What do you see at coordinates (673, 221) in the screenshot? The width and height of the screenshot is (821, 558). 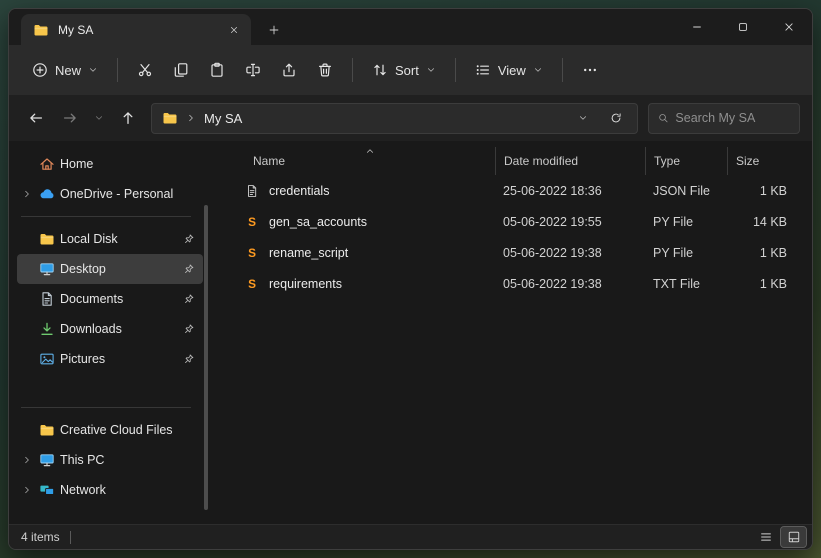 I see `file-type: PY File` at bounding box center [673, 221].